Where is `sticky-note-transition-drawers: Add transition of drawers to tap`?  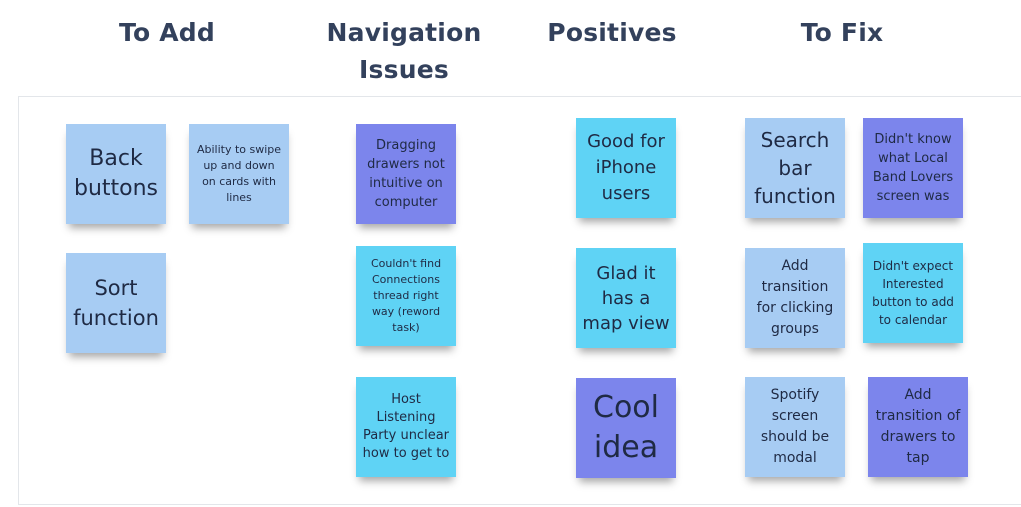
sticky-note-transition-drawers: Add transition of drawers to tap is located at coordinates (918, 427).